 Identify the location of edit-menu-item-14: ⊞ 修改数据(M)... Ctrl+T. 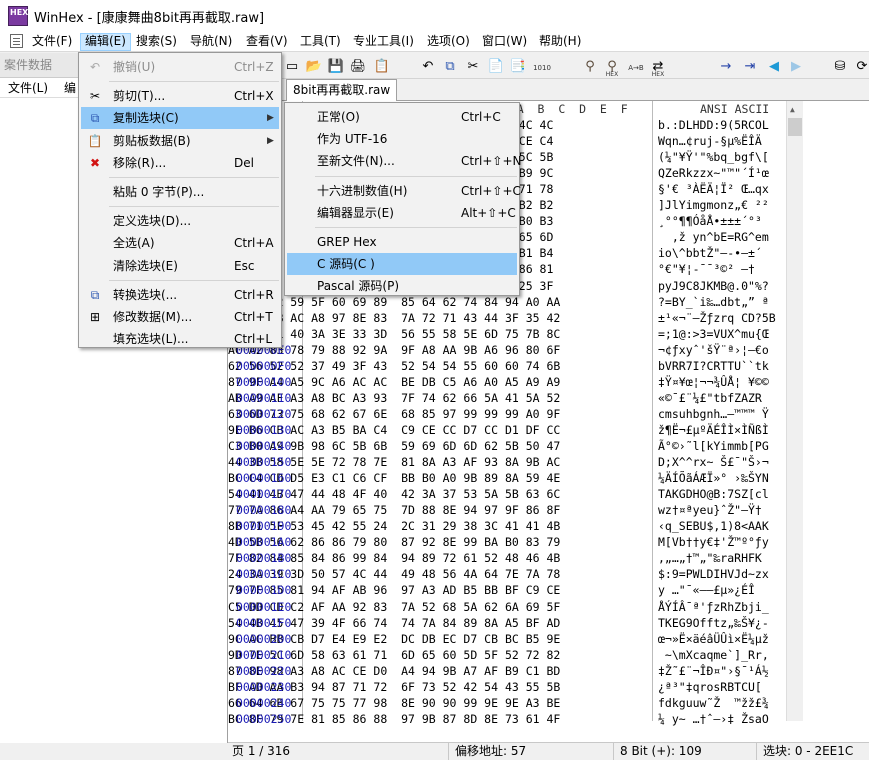
(180, 317).